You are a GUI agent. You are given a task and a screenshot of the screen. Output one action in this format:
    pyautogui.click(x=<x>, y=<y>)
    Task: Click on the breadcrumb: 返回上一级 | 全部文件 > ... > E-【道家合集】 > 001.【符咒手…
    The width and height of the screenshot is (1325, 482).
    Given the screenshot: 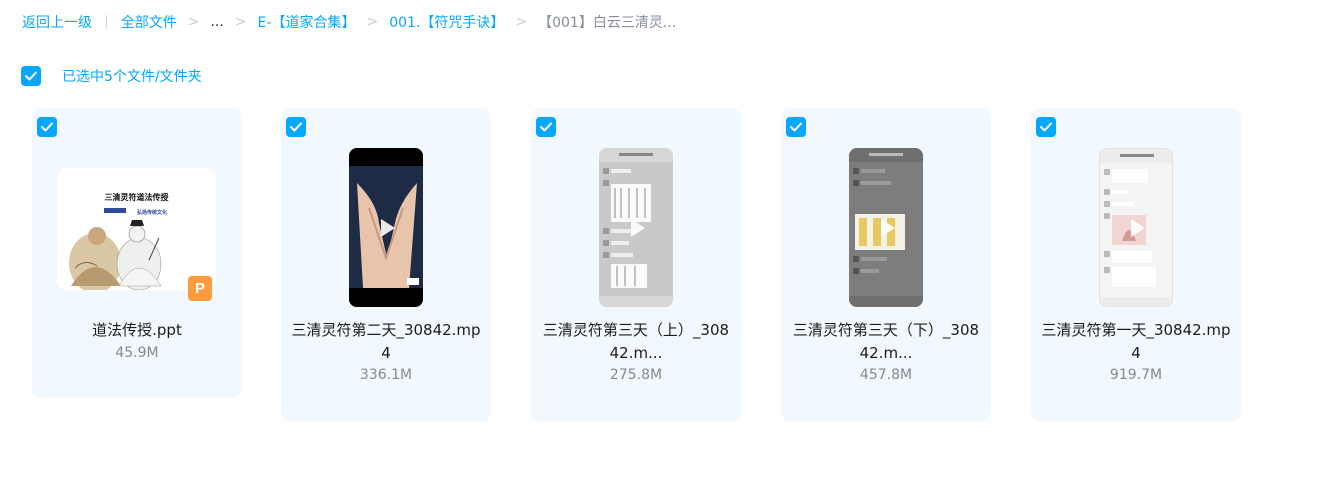 What is the action you would take?
    pyautogui.click(x=349, y=22)
    